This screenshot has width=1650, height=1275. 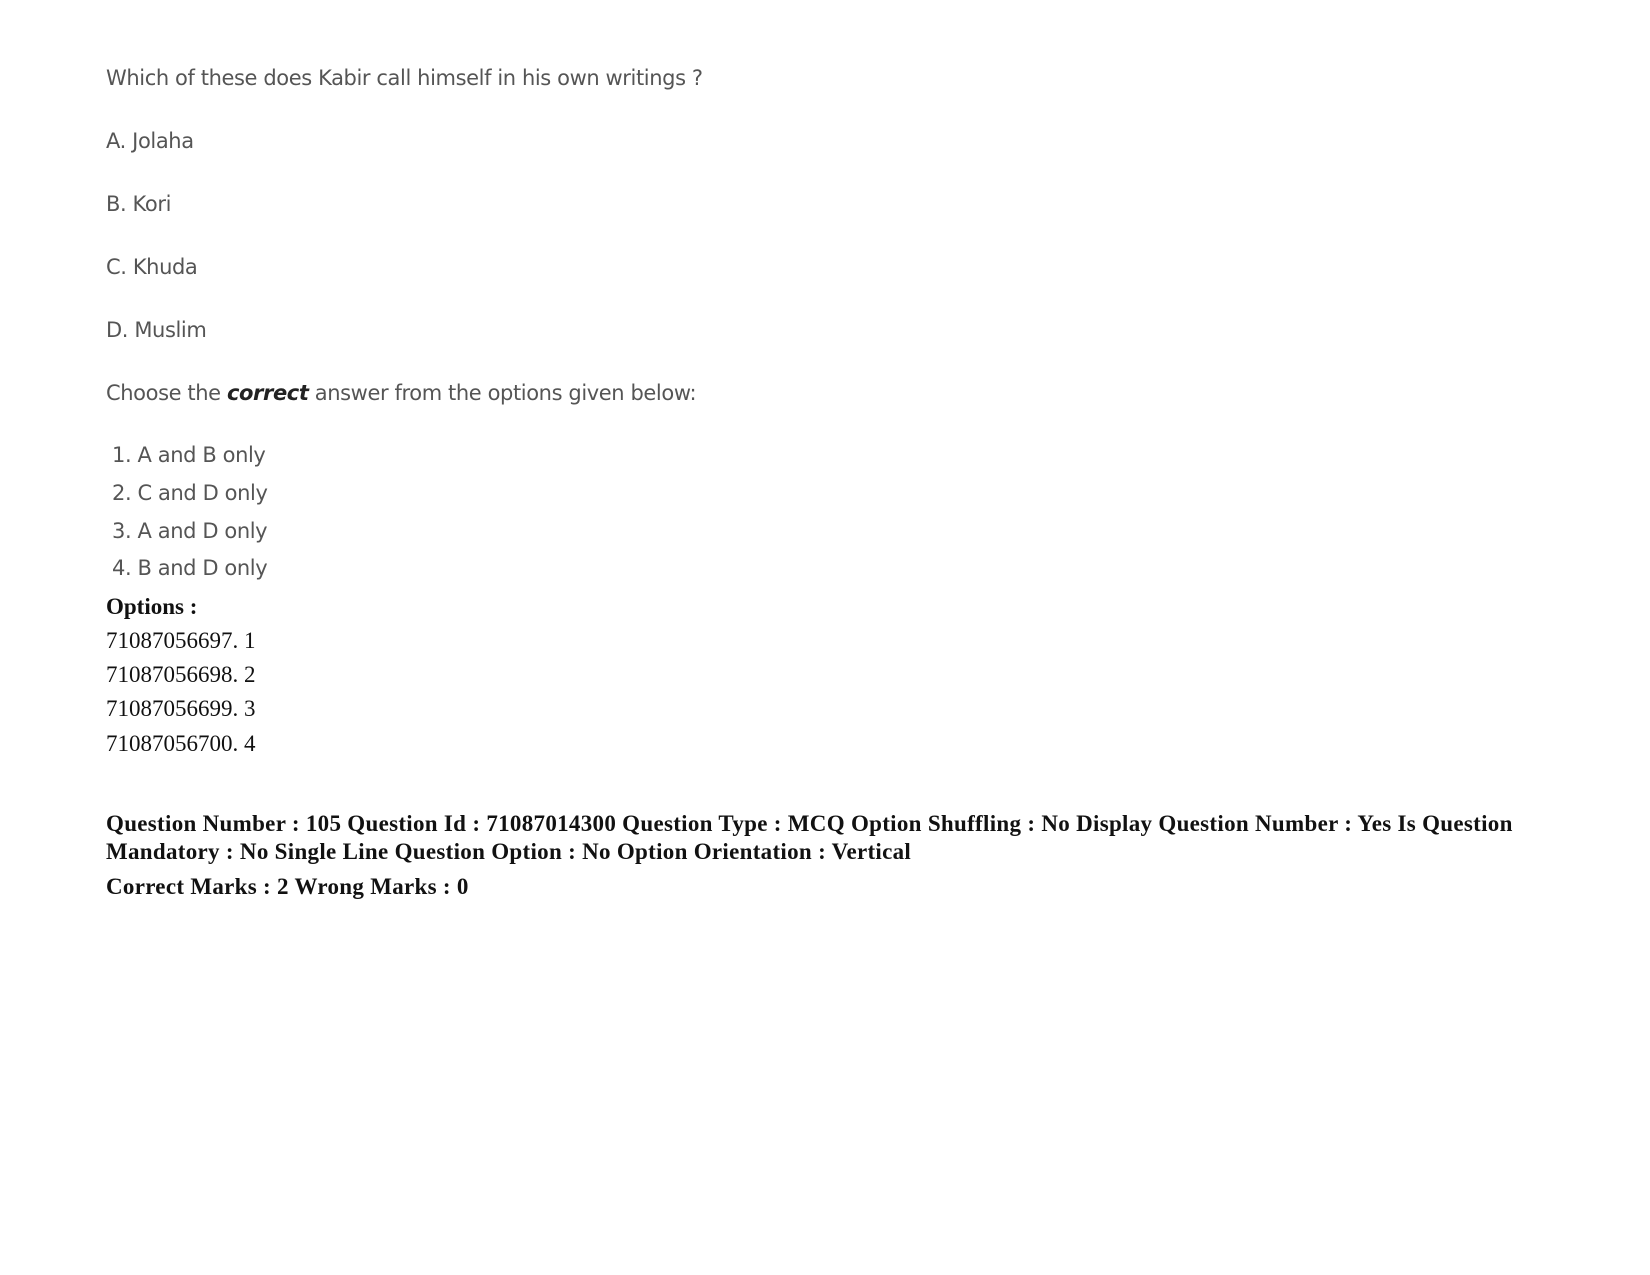 I want to click on instruction-prefix: Choose the, so click(x=166, y=393).